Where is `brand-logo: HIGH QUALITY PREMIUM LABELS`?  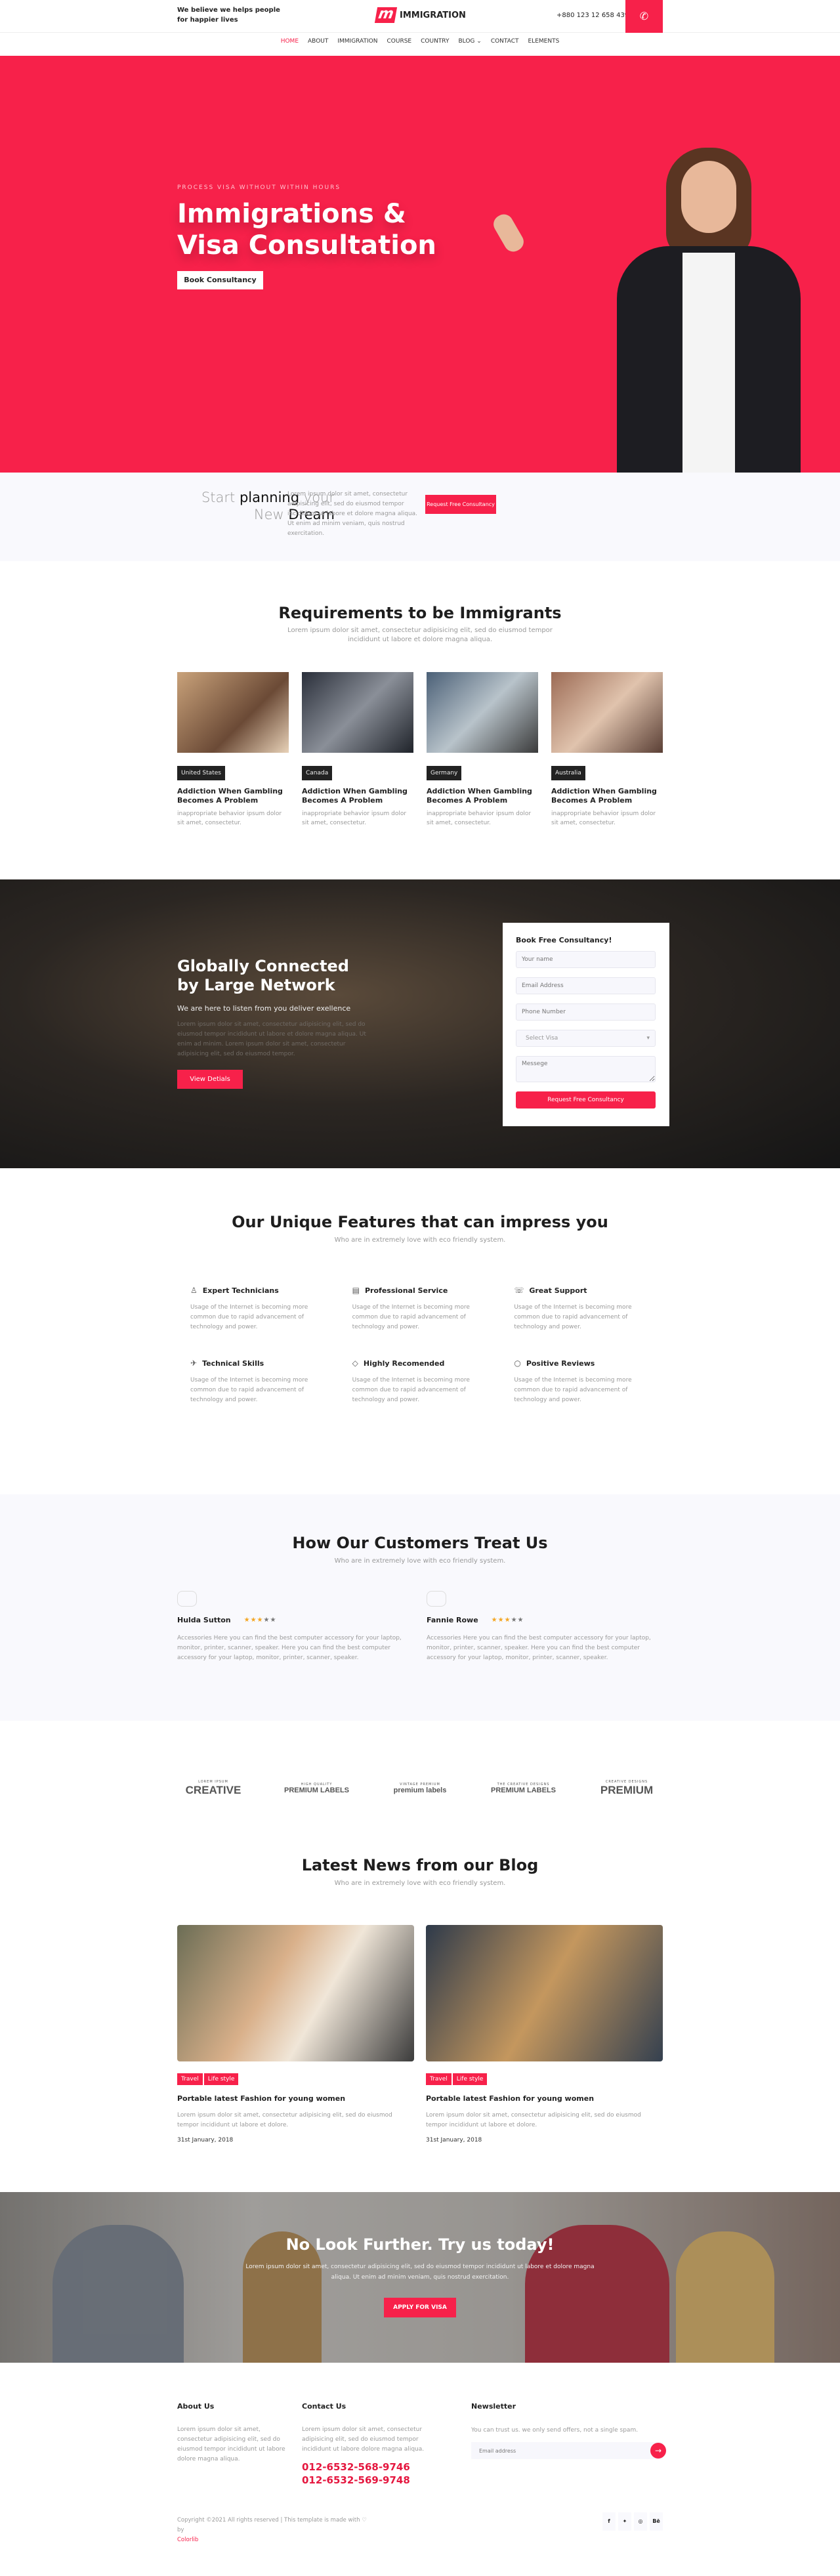 brand-logo: HIGH QUALITY PREMIUM LABELS is located at coordinates (317, 1788).